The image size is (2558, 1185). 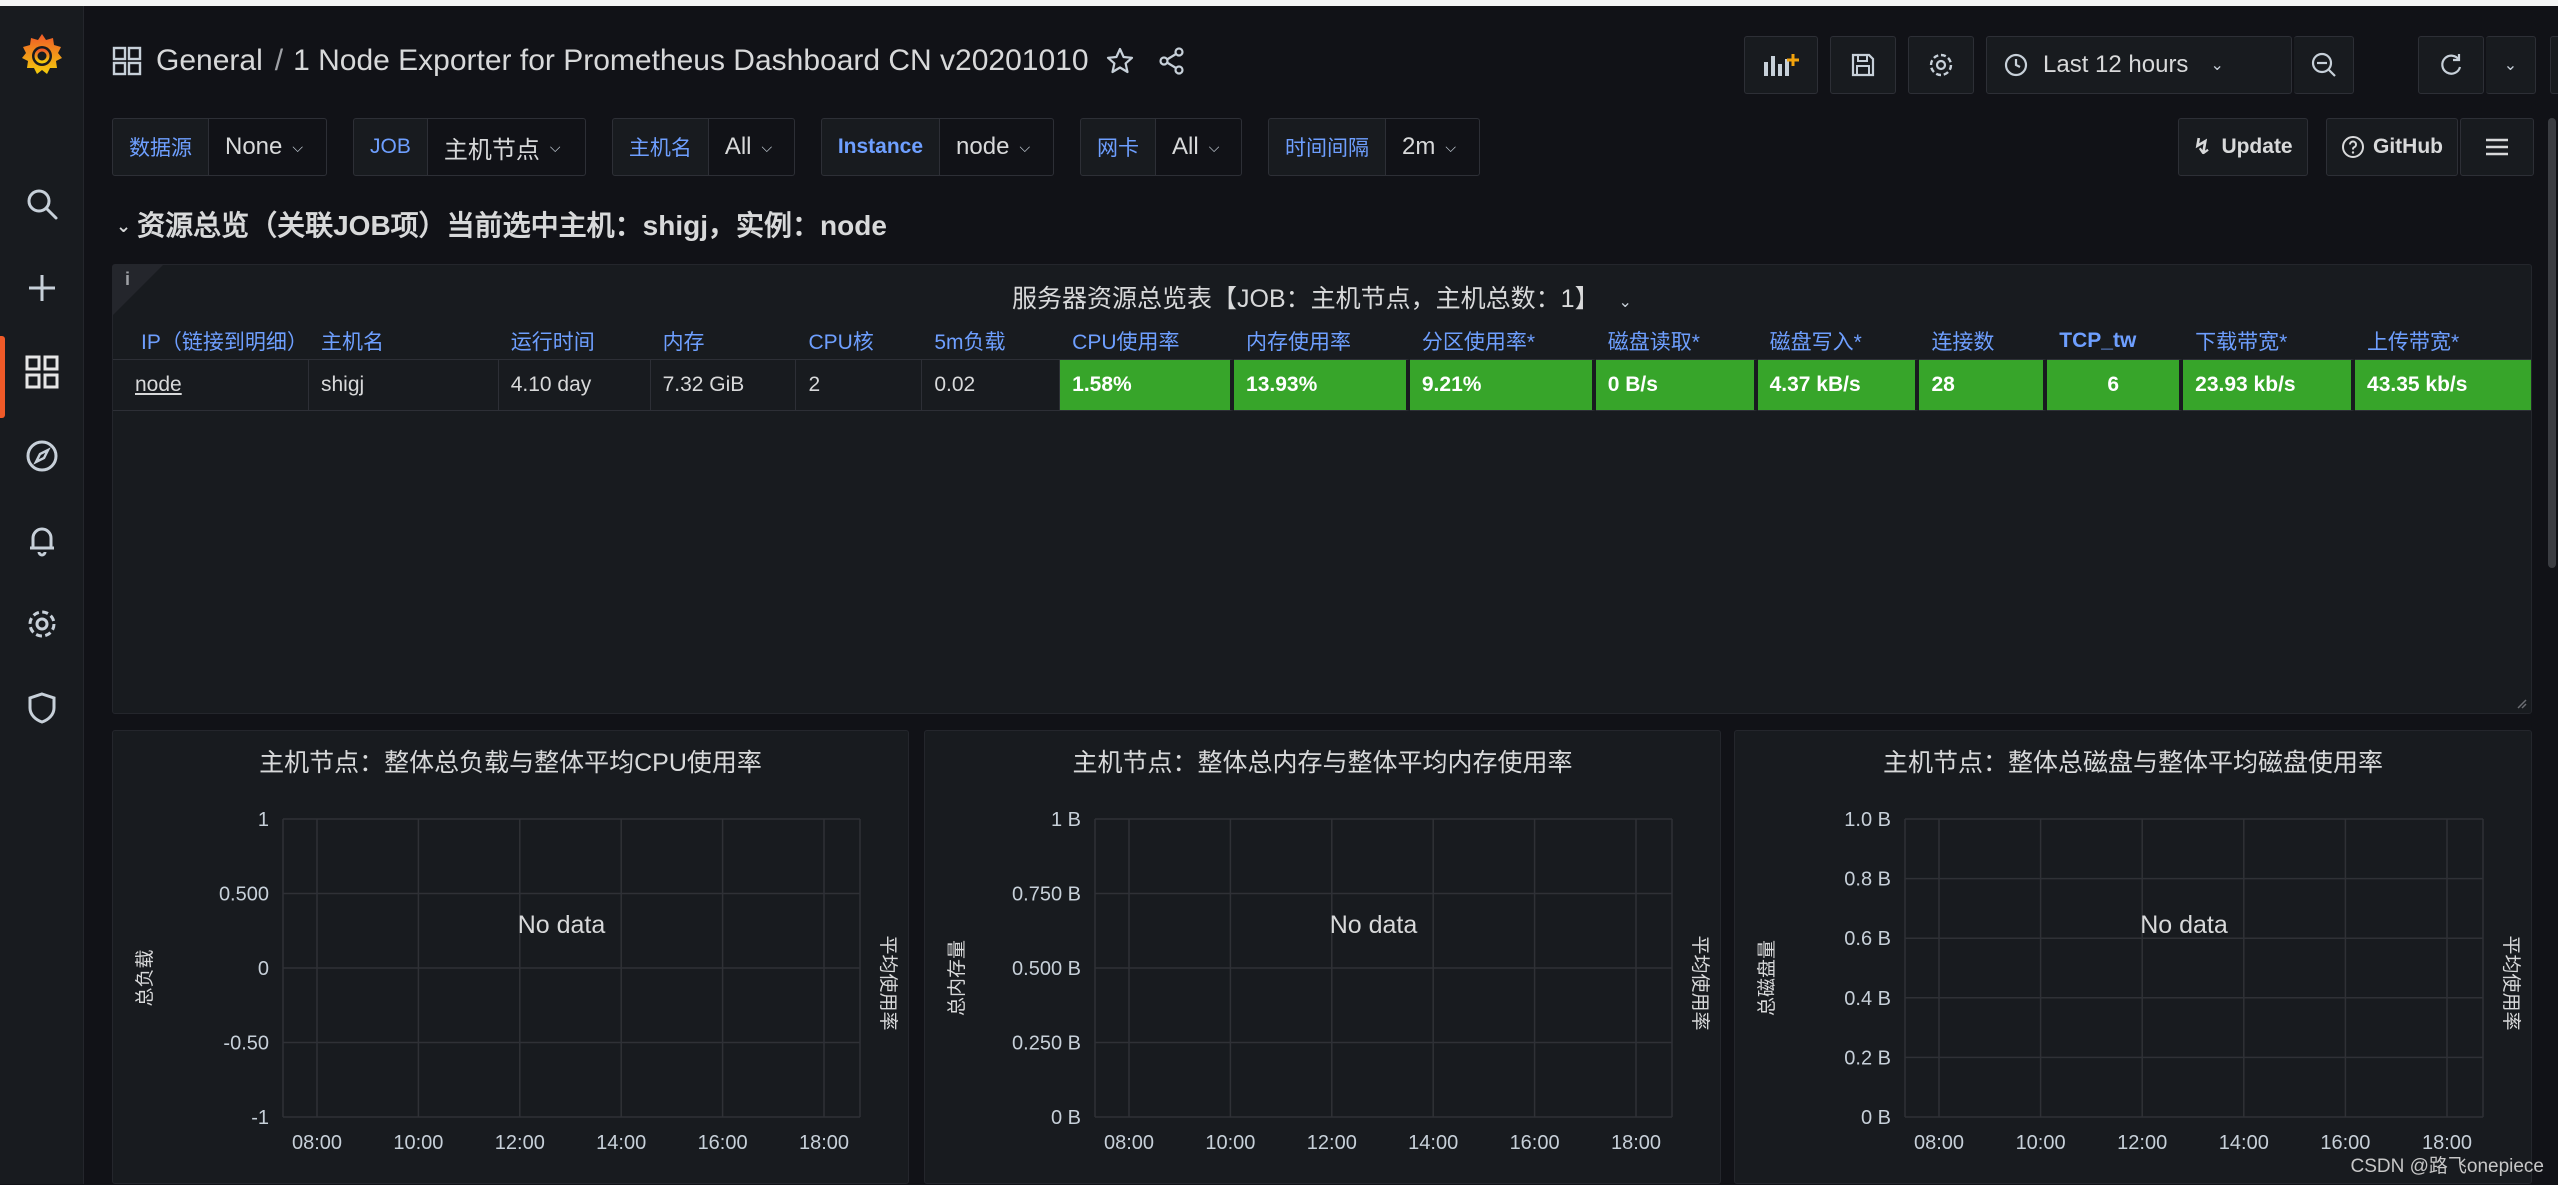 I want to click on dashboard-links-menu-button, so click(x=2497, y=147).